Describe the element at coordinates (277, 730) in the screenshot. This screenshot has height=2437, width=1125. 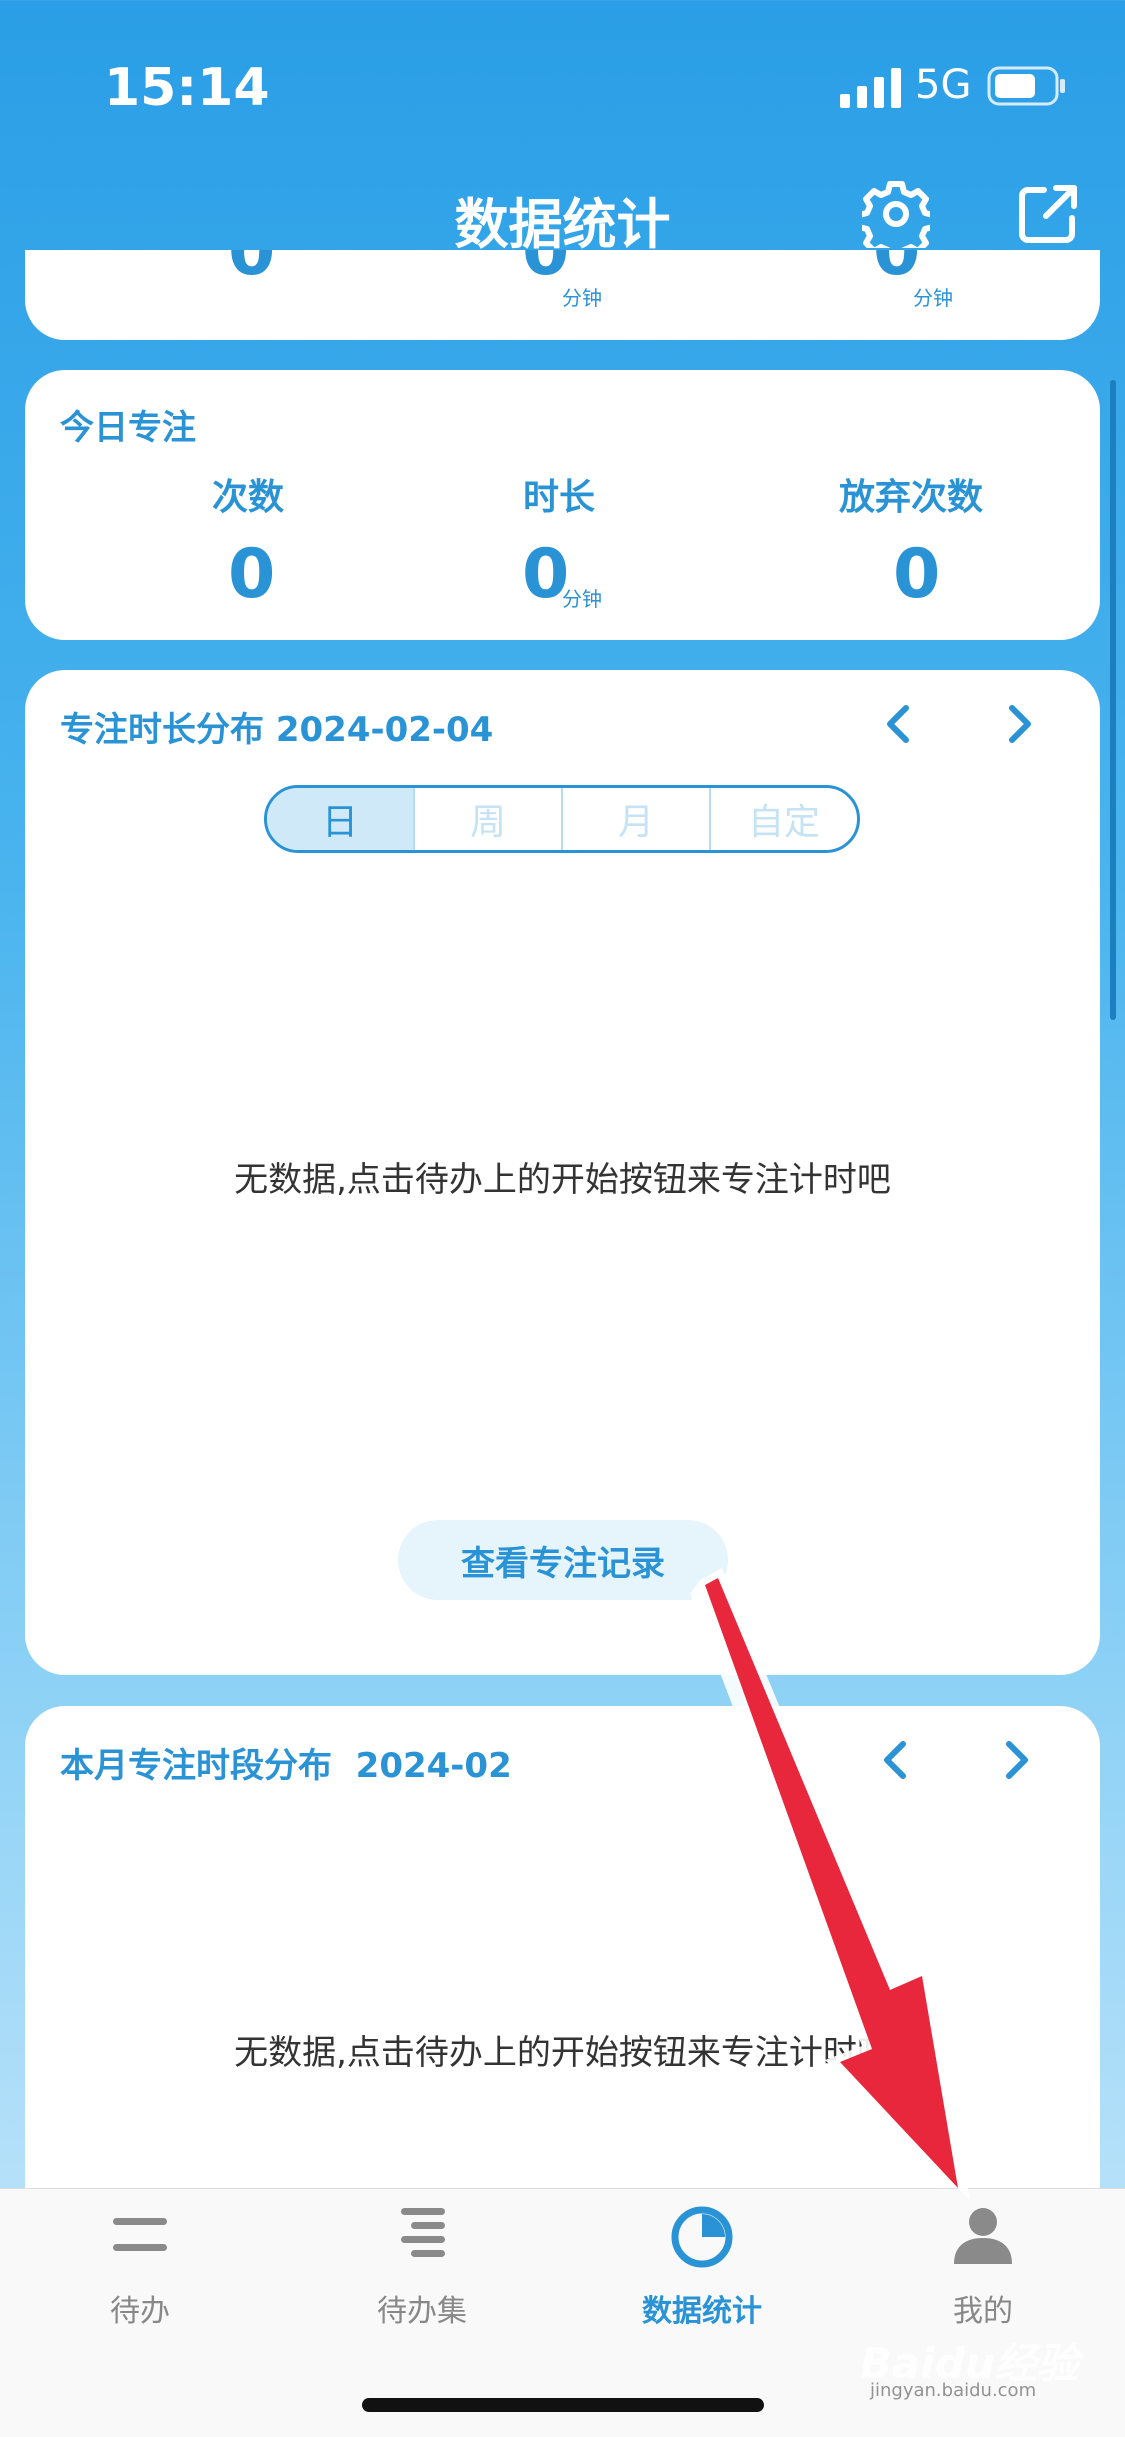
I see `distribution-heading: 专注时长分布 2024-02-04` at that location.